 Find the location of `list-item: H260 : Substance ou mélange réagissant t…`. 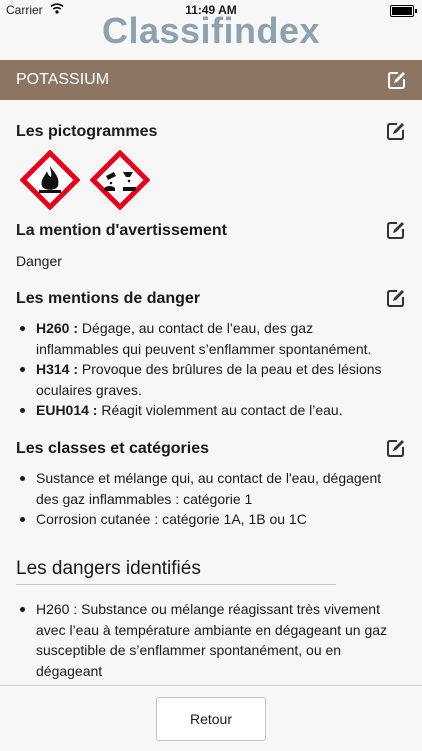

list-item: H260 : Substance ou mélange réagissant t… is located at coordinates (206, 640).